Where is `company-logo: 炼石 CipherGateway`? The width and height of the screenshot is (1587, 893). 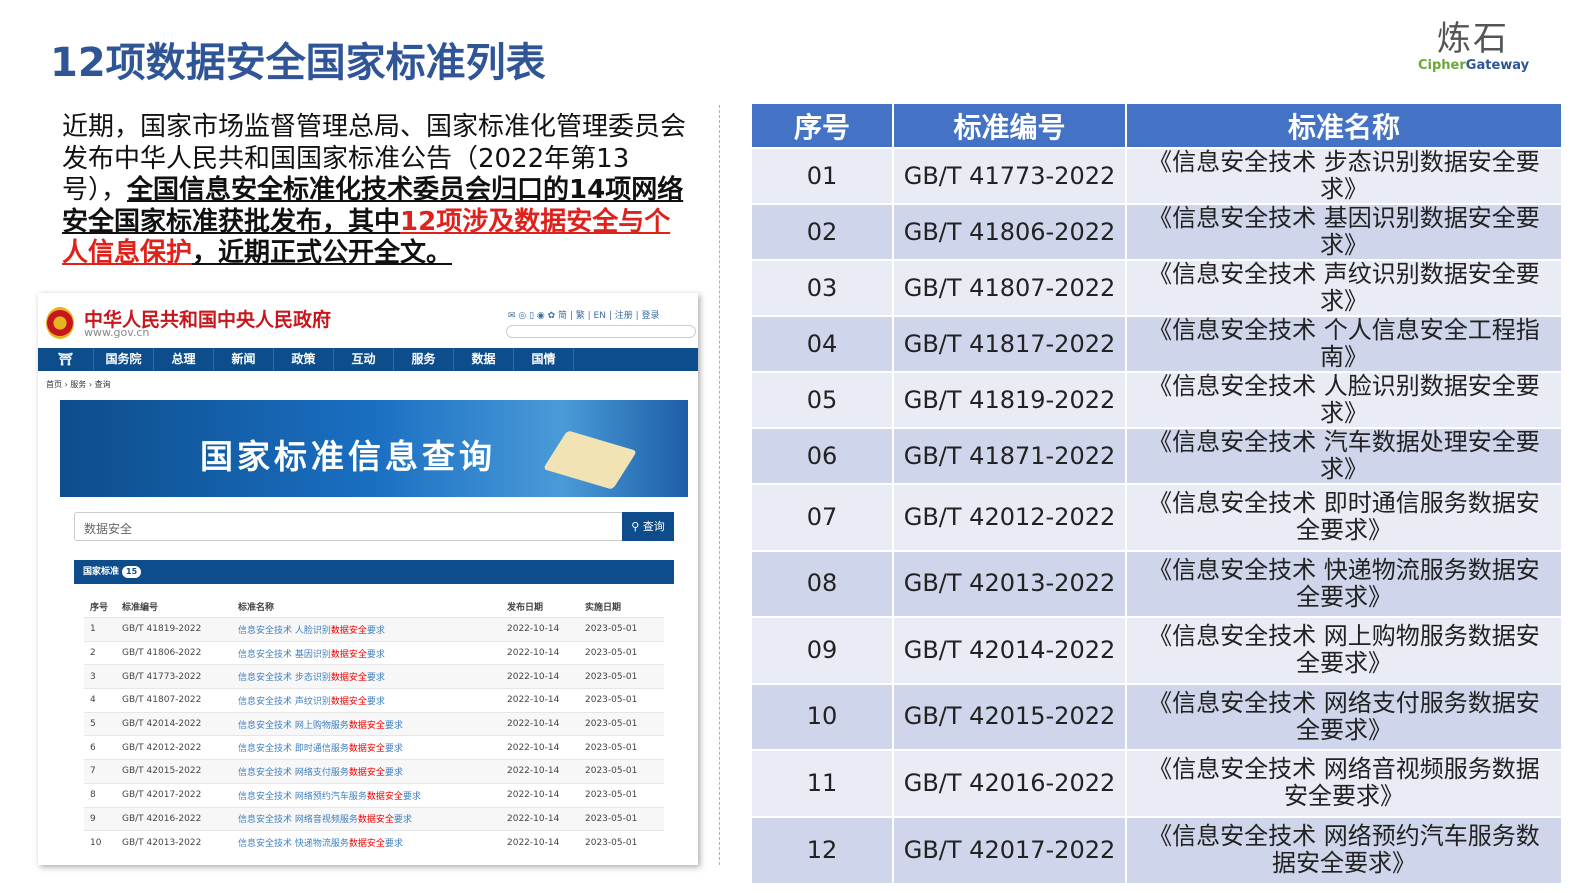 company-logo: 炼石 CipherGateway is located at coordinates (1473, 46).